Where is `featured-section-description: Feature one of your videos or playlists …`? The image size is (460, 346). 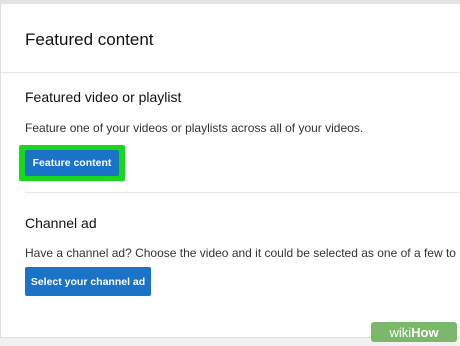
featured-section-description: Feature one of your videos or playlists … is located at coordinates (194, 128).